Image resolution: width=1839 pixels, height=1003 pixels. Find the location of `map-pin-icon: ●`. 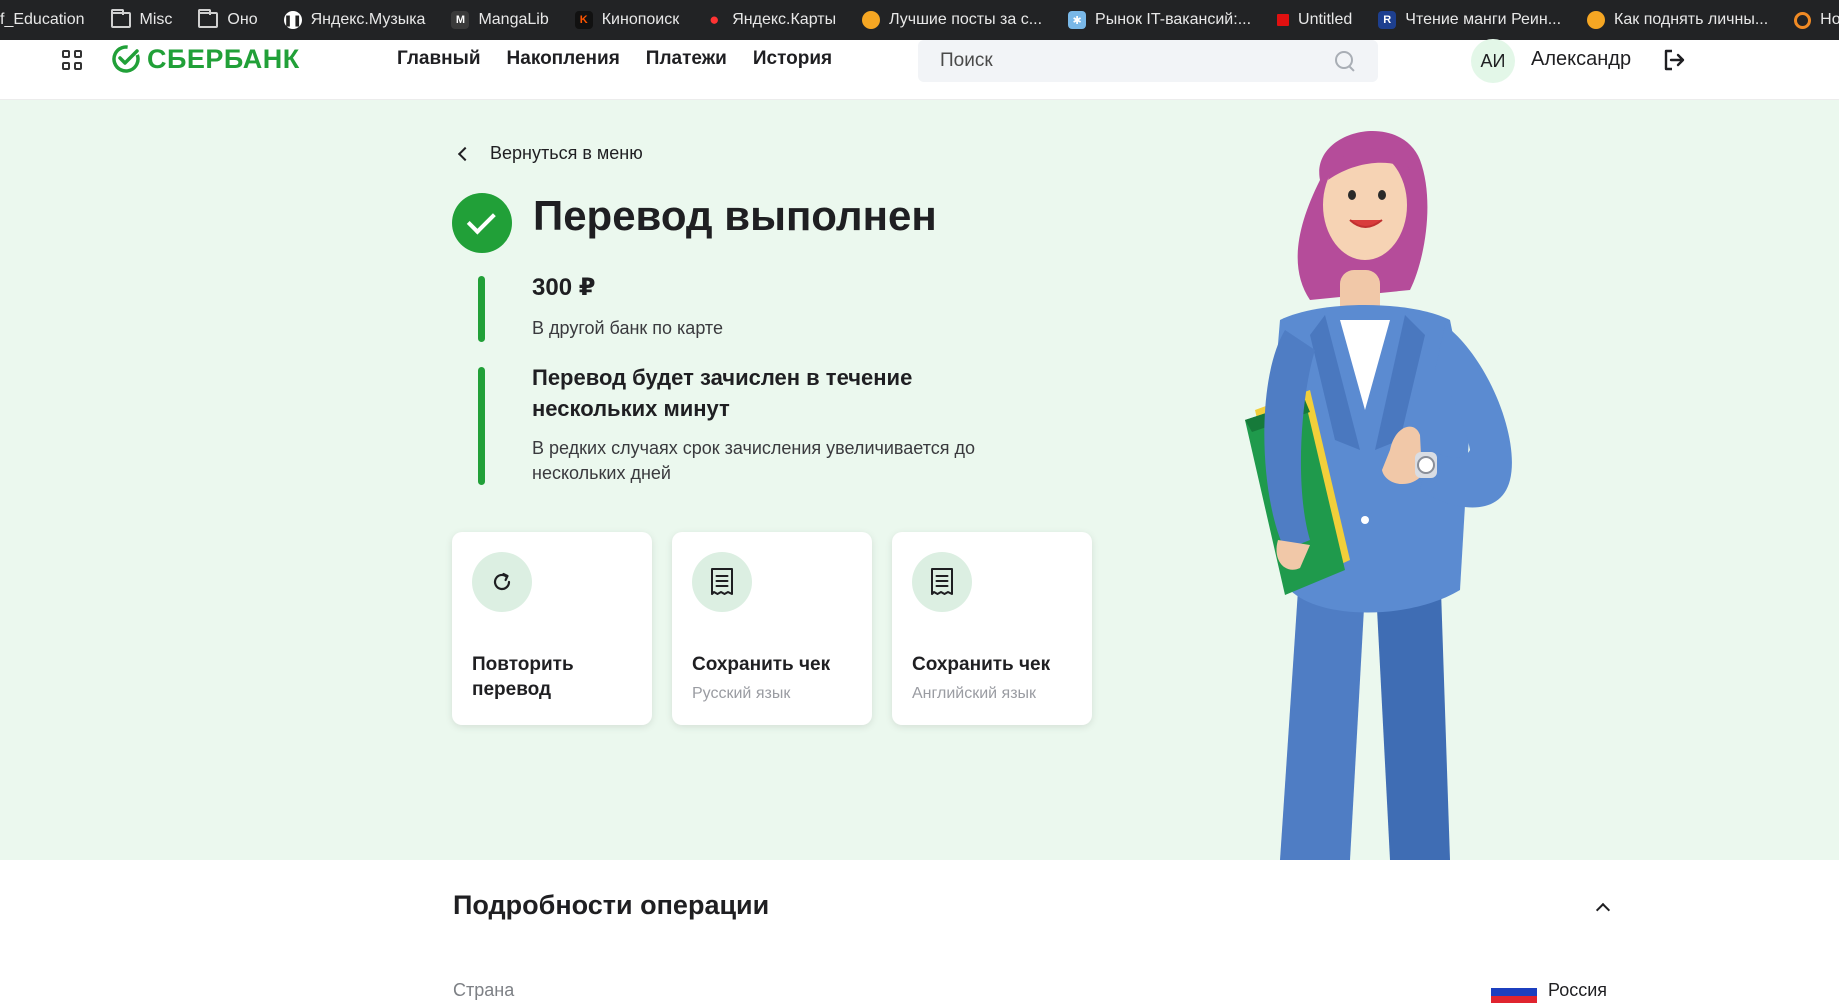

map-pin-icon: ● is located at coordinates (714, 19).